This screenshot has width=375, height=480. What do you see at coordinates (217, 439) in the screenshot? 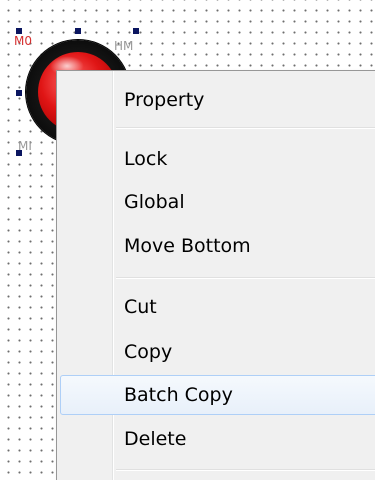
I see `menu-item-delete: Delete` at bounding box center [217, 439].